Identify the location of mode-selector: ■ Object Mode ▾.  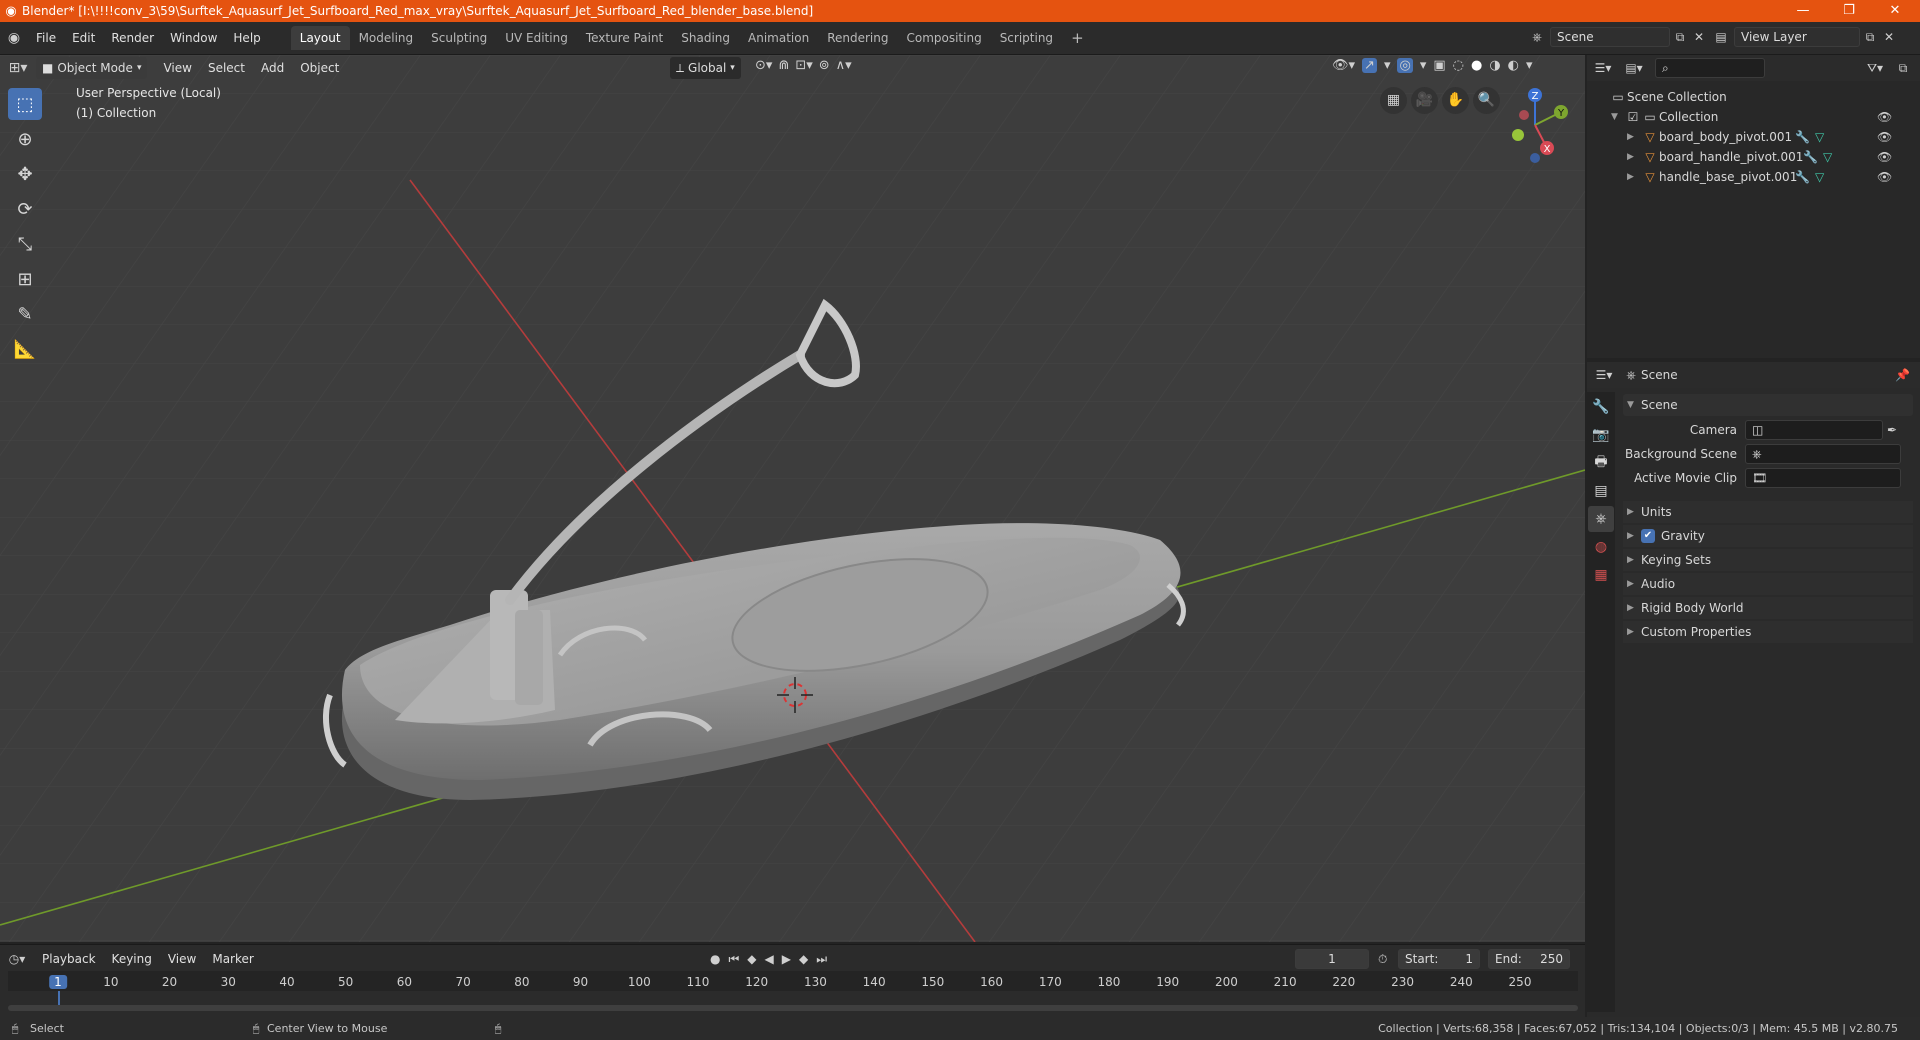
(92, 68).